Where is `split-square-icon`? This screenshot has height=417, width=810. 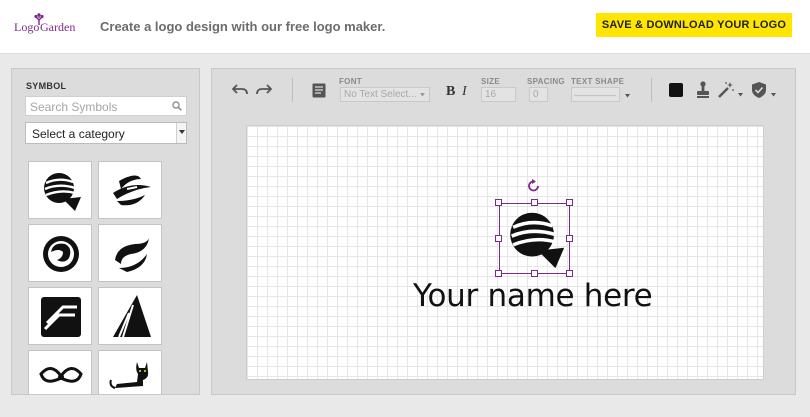 split-square-icon is located at coordinates (61, 317).